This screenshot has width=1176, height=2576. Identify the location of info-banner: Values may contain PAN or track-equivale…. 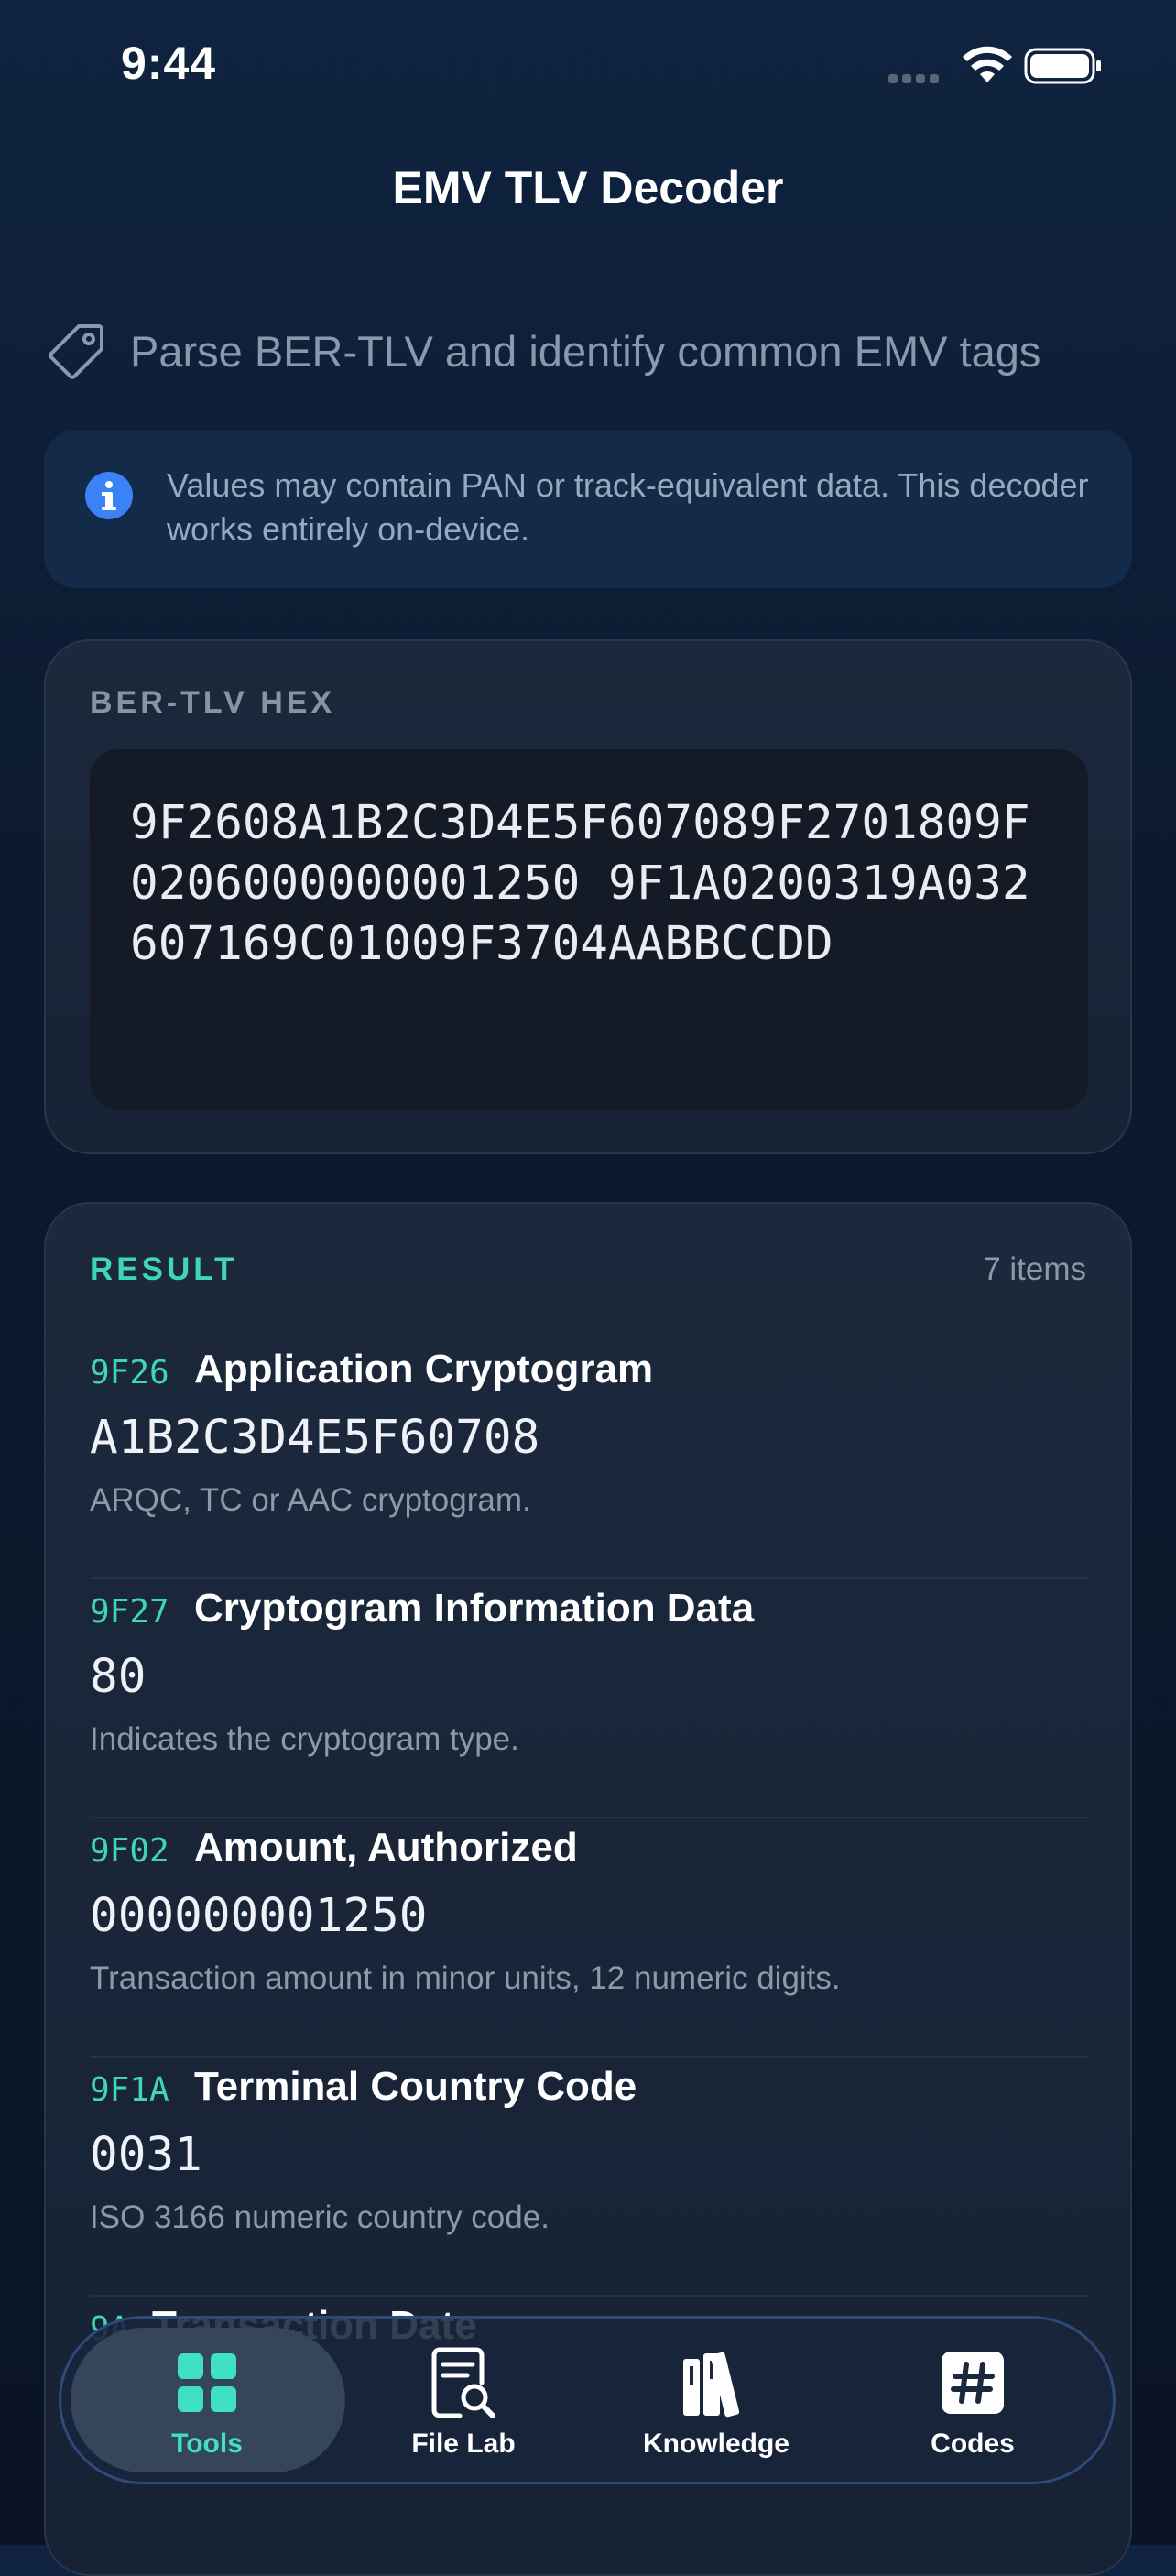
(588, 509).